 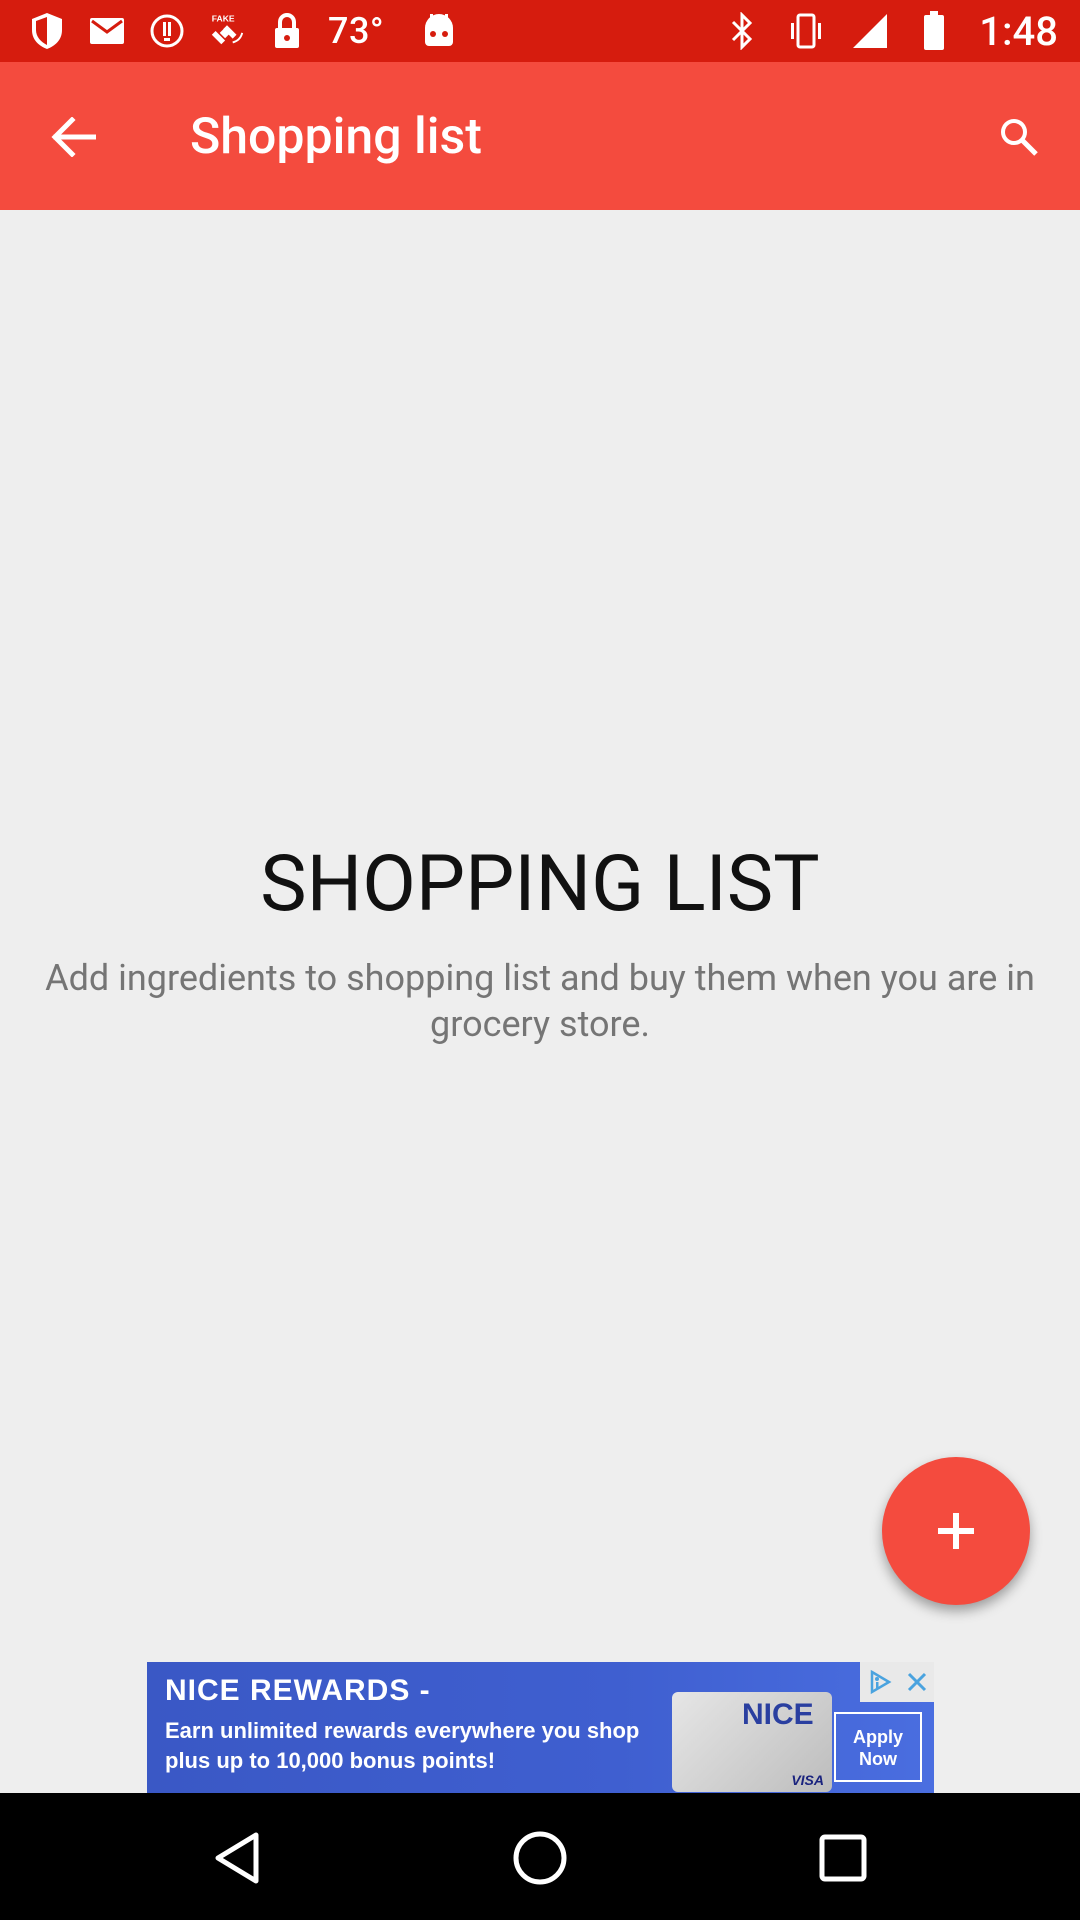 I want to click on battery-icon, so click(x=934, y=30).